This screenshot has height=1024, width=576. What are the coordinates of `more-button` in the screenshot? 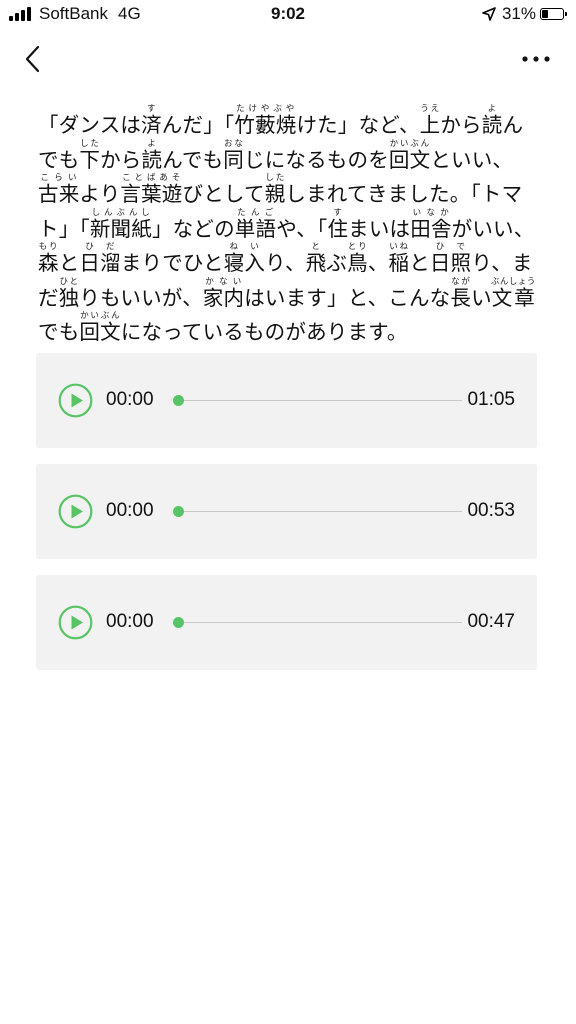 It's located at (536, 59).